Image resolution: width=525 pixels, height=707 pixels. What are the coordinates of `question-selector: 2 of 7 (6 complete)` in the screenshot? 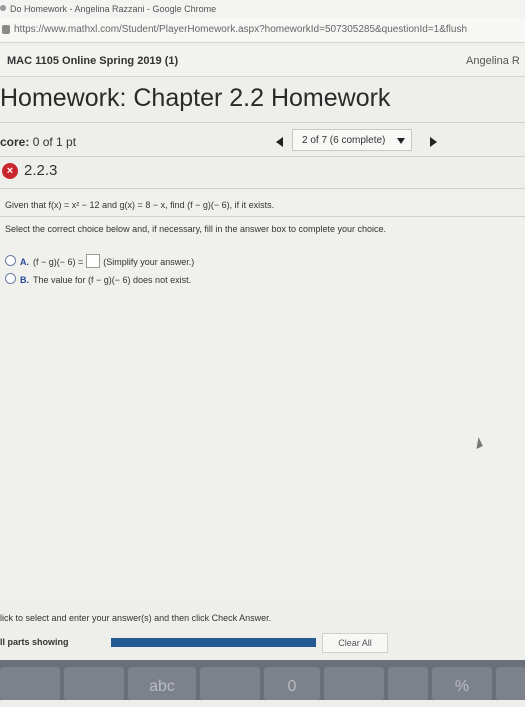 It's located at (352, 140).